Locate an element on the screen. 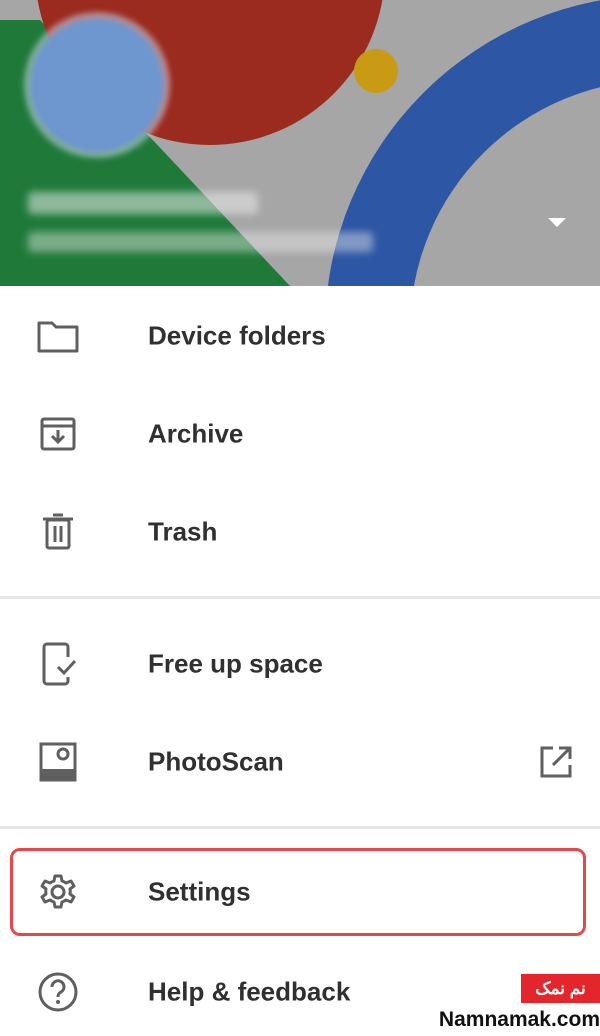 The height and width of the screenshot is (1036, 600). menu-item-photoscan: PhotoScan is located at coordinates (300, 762).